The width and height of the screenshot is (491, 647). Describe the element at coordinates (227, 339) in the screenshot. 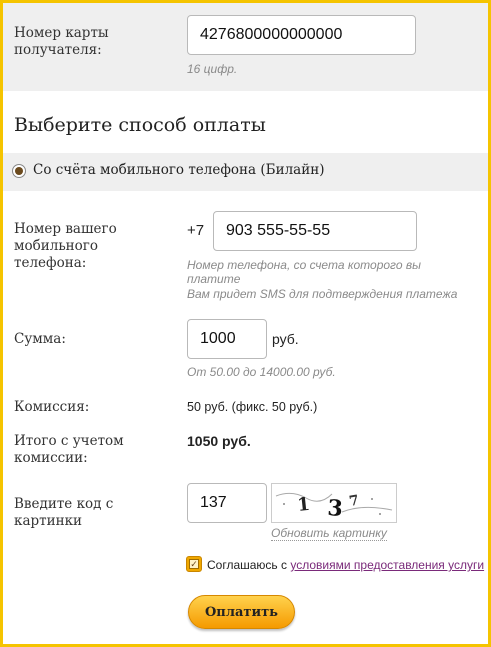

I see `amount-input: 1000` at that location.